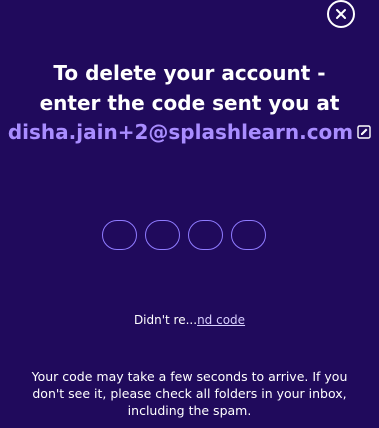 The image size is (379, 428). I want to click on page-title-line2: enter the code sent you at, so click(189, 103).